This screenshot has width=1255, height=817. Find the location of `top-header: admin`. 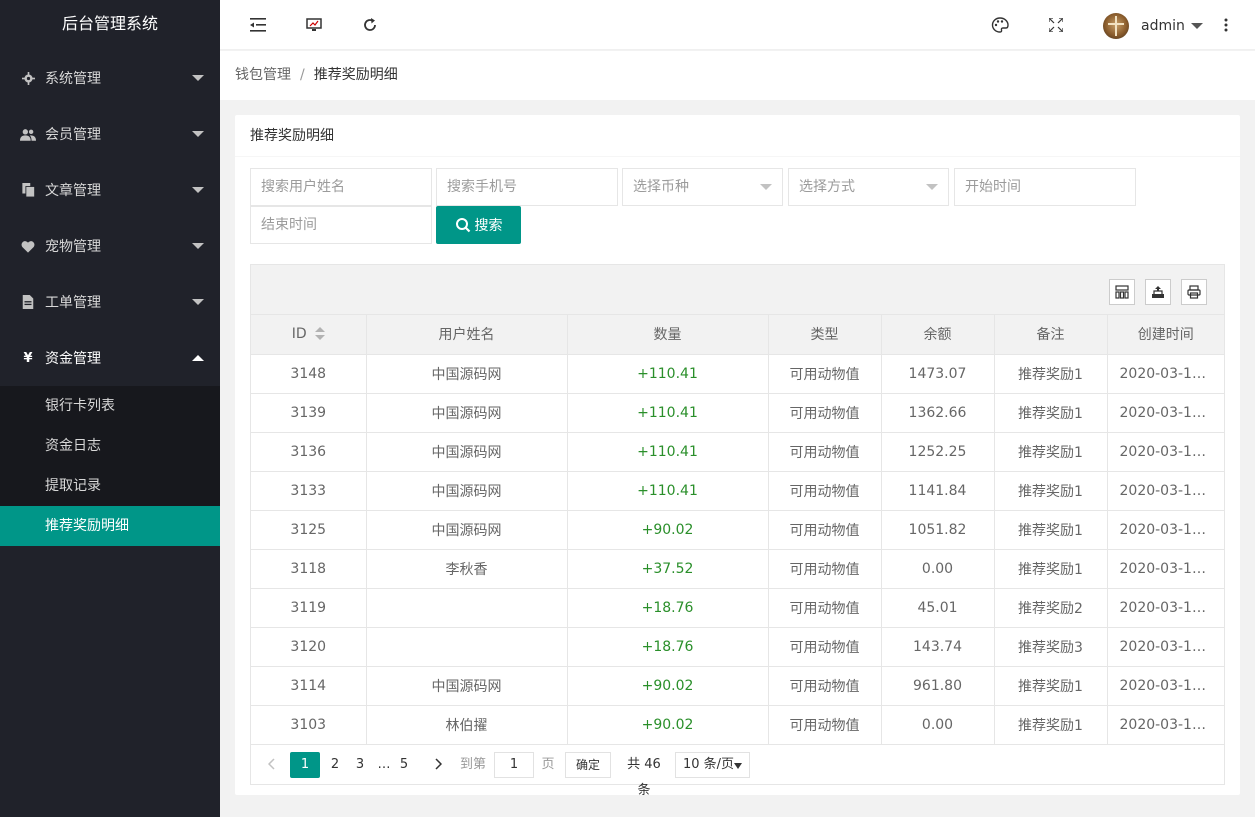

top-header: admin is located at coordinates (737, 25).